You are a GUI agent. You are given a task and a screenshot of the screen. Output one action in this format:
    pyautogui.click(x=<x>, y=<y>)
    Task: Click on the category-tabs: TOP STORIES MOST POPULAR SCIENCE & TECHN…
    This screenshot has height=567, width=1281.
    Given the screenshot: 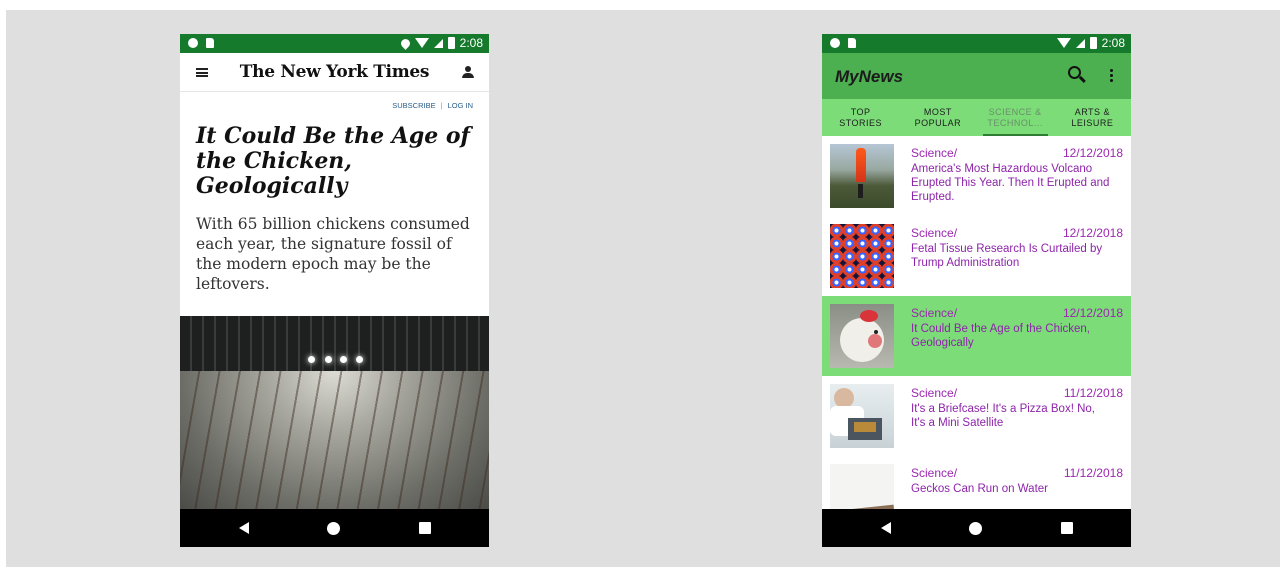 What is the action you would take?
    pyautogui.click(x=976, y=117)
    